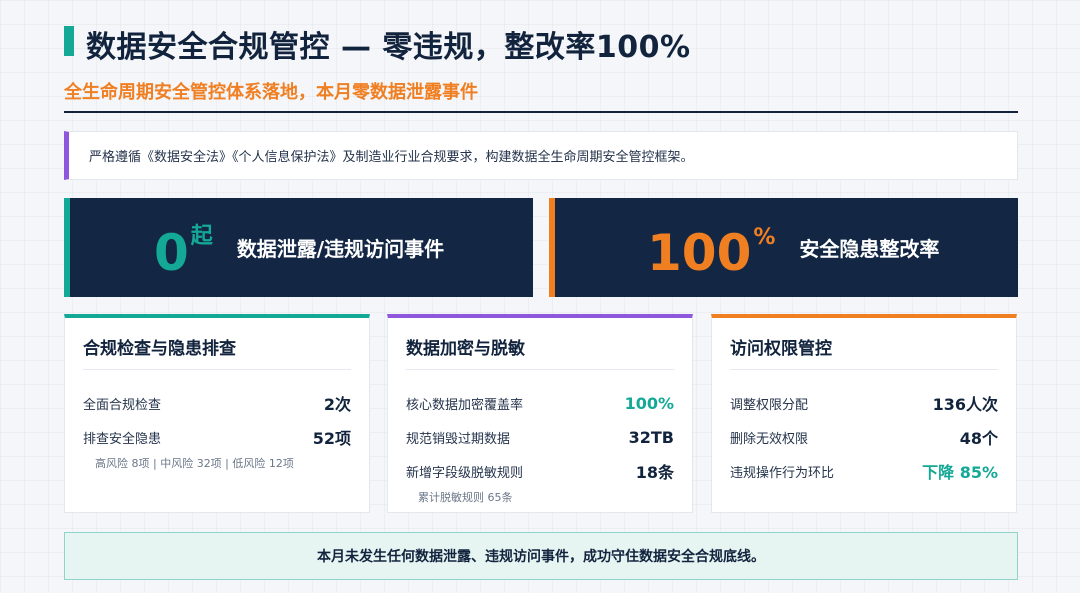 The width and height of the screenshot is (1080, 593). I want to click on card-note: 累计脱敏规则 65条, so click(465, 497).